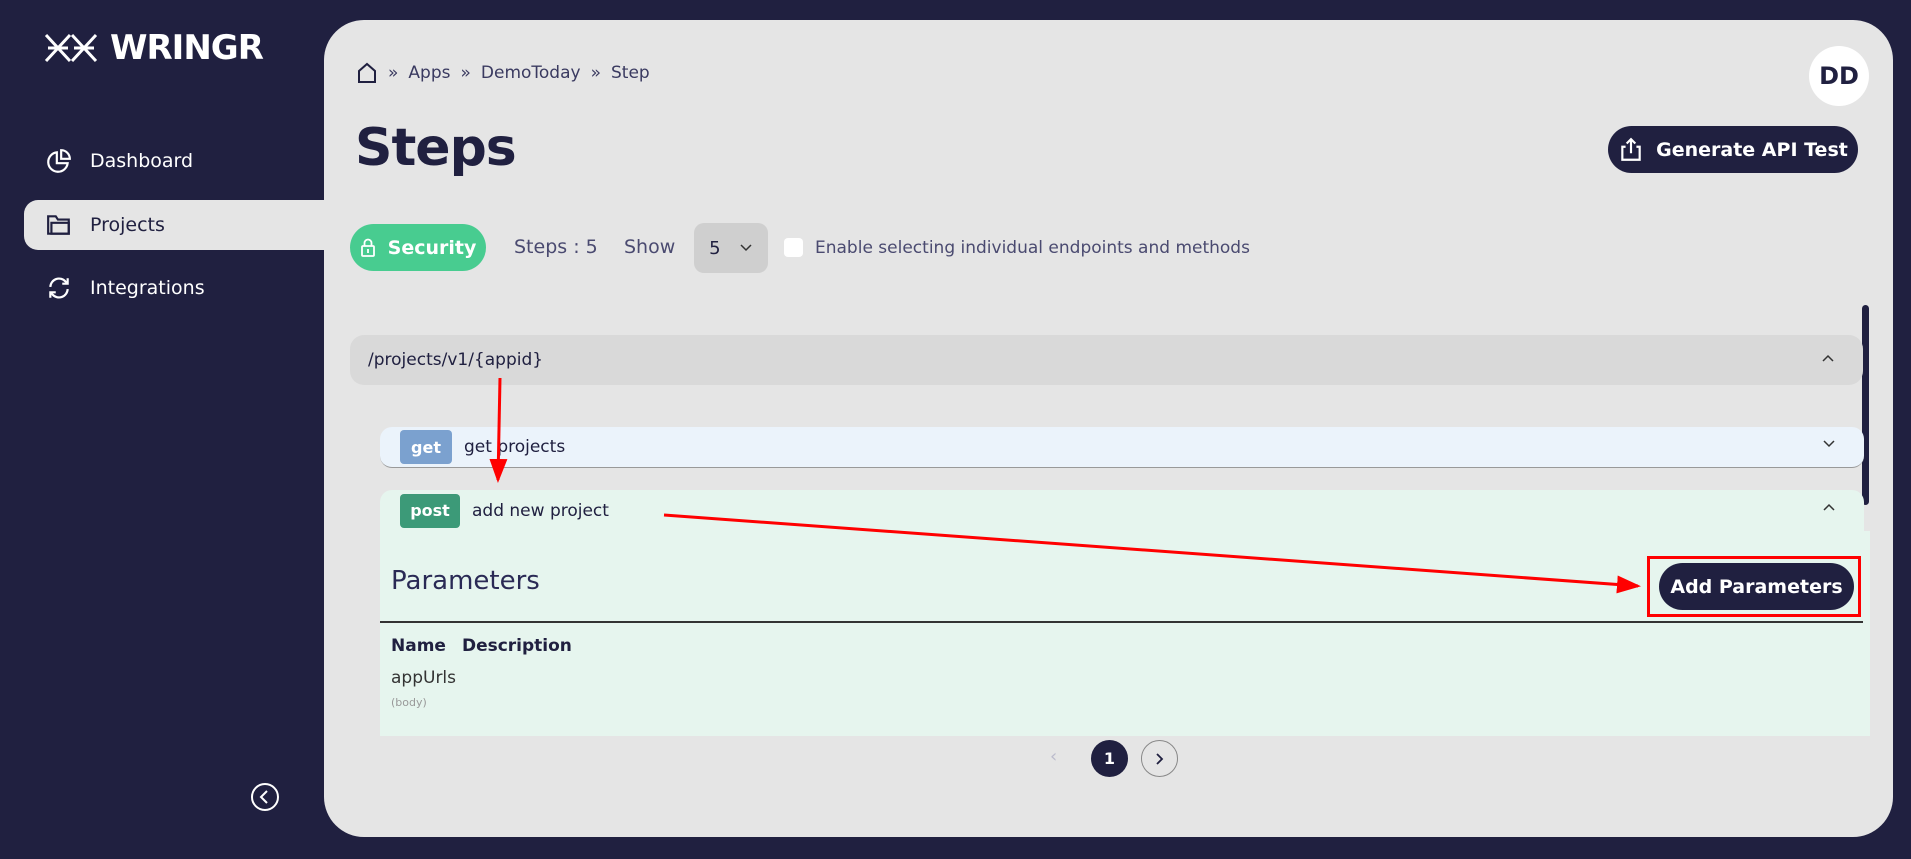 This screenshot has height=859, width=1911. What do you see at coordinates (1122, 447) in the screenshot?
I see `method-row-get: get get projects` at bounding box center [1122, 447].